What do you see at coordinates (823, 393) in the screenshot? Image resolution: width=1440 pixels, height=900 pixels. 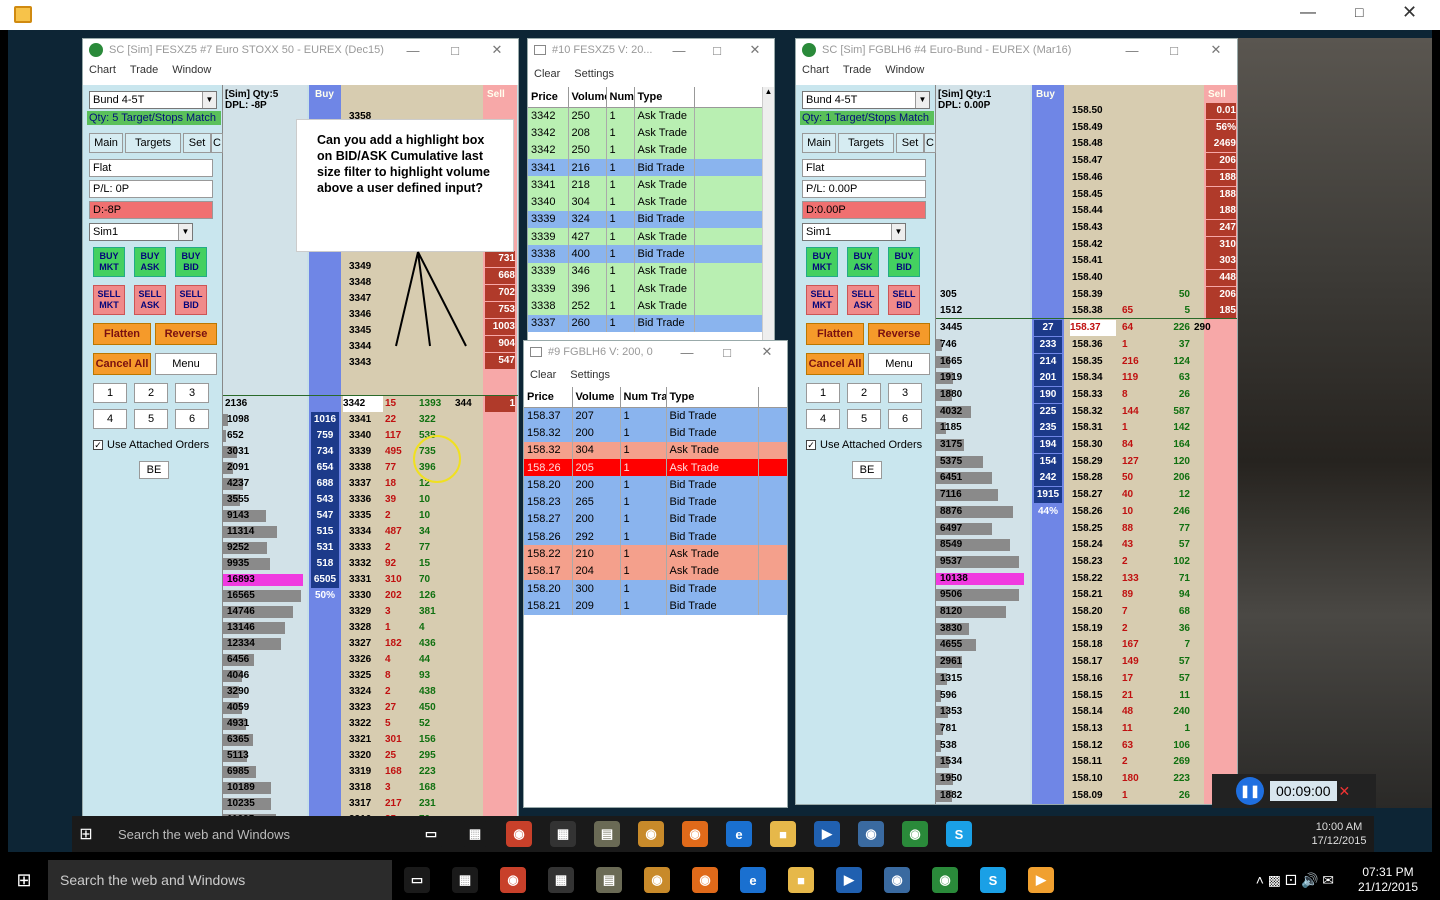 I see `qty-button-1: 1` at bounding box center [823, 393].